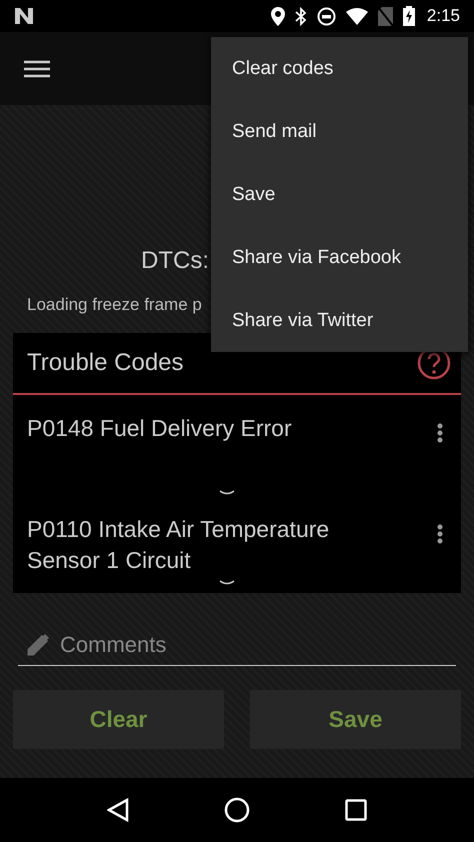 This screenshot has height=842, width=474. Describe the element at coordinates (38, 645) in the screenshot. I see `pencil-icon` at that location.